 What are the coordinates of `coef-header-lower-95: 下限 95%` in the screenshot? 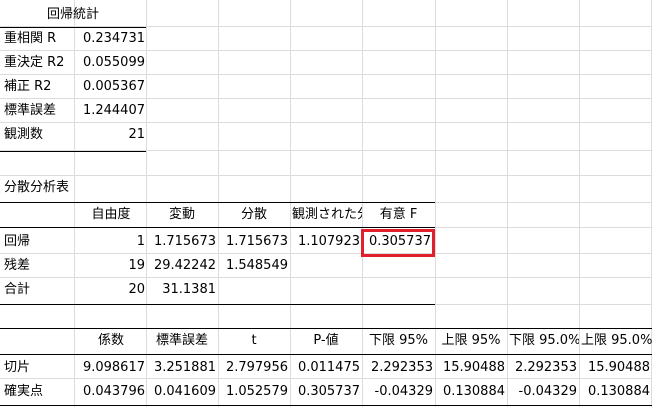 It's located at (398, 341).